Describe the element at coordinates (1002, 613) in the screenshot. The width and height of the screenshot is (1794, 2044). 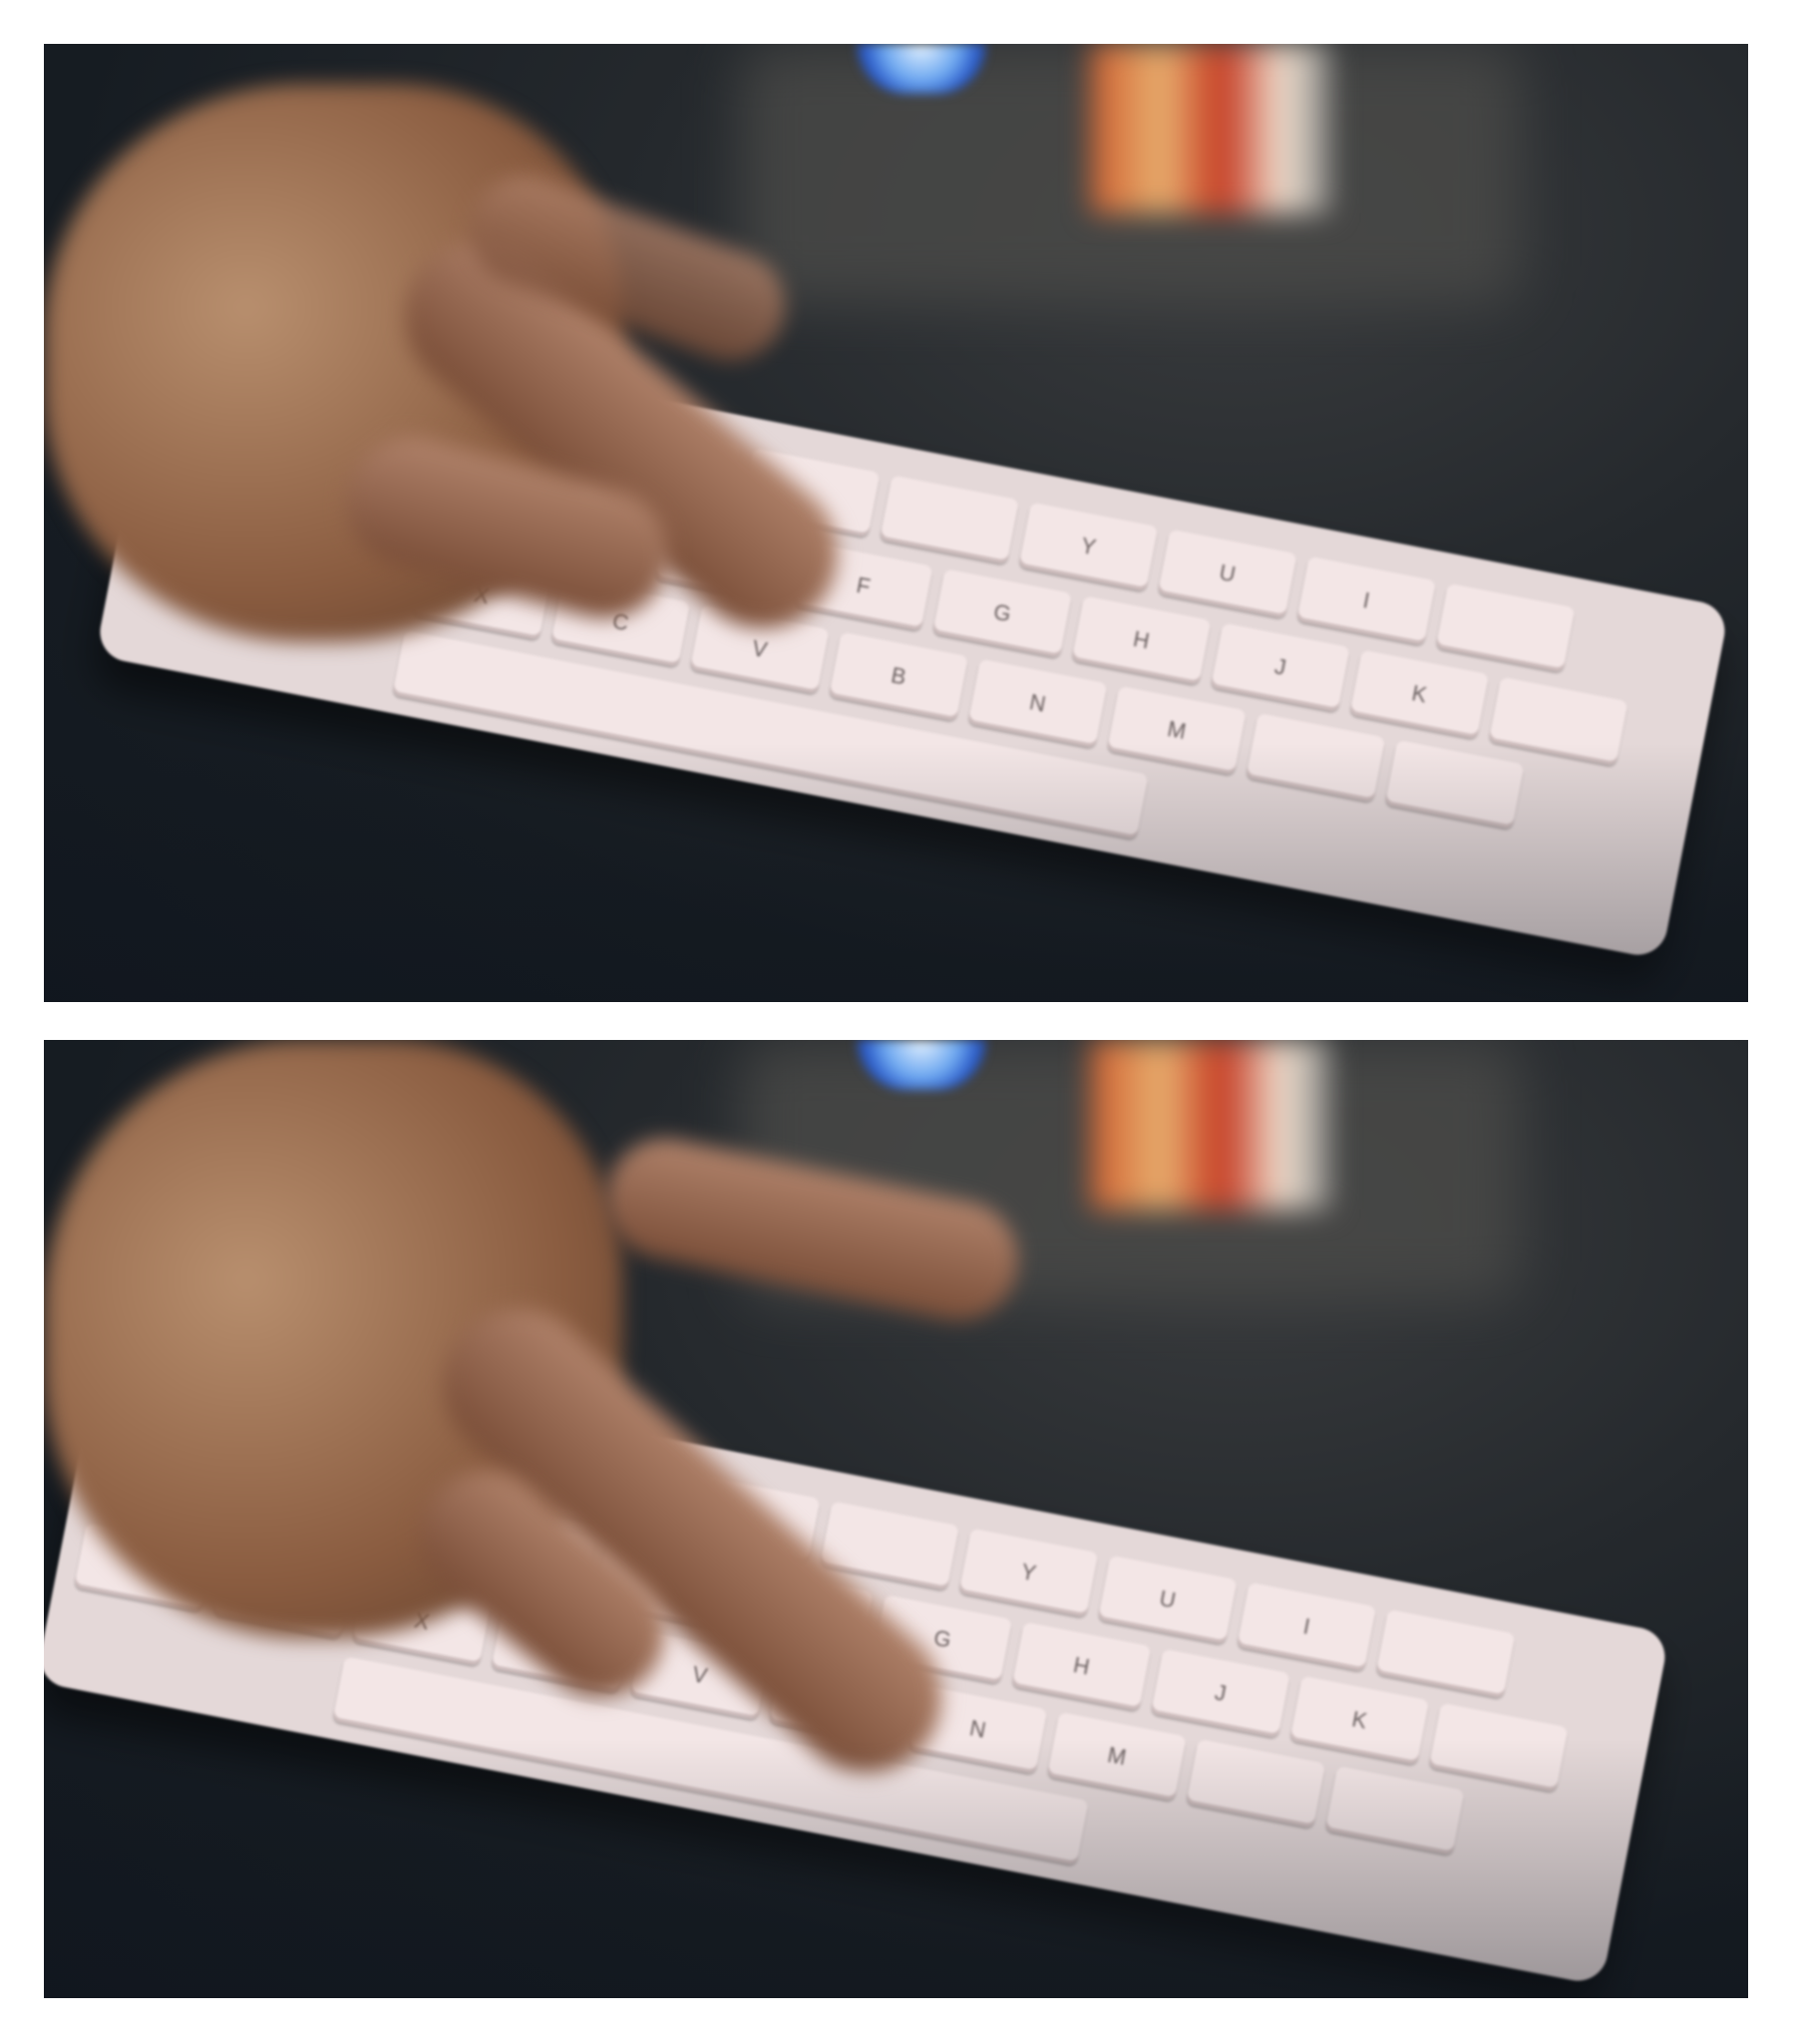
I see `key-g: G` at that location.